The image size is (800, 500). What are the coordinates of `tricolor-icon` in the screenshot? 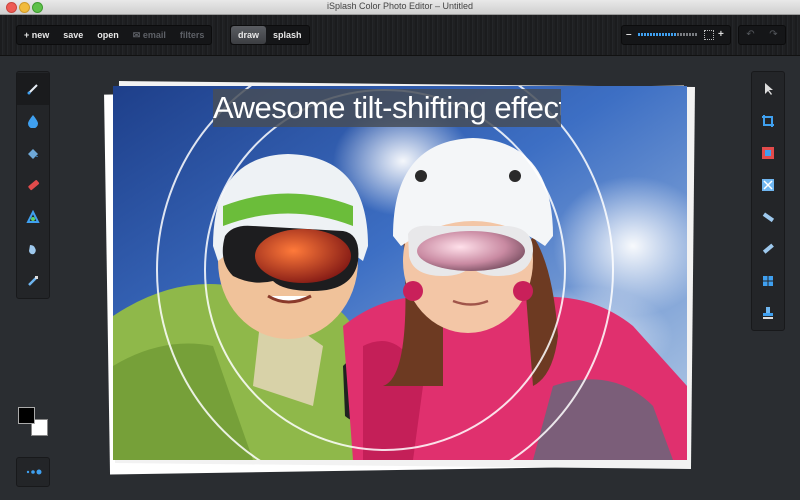 It's located at (33, 216).